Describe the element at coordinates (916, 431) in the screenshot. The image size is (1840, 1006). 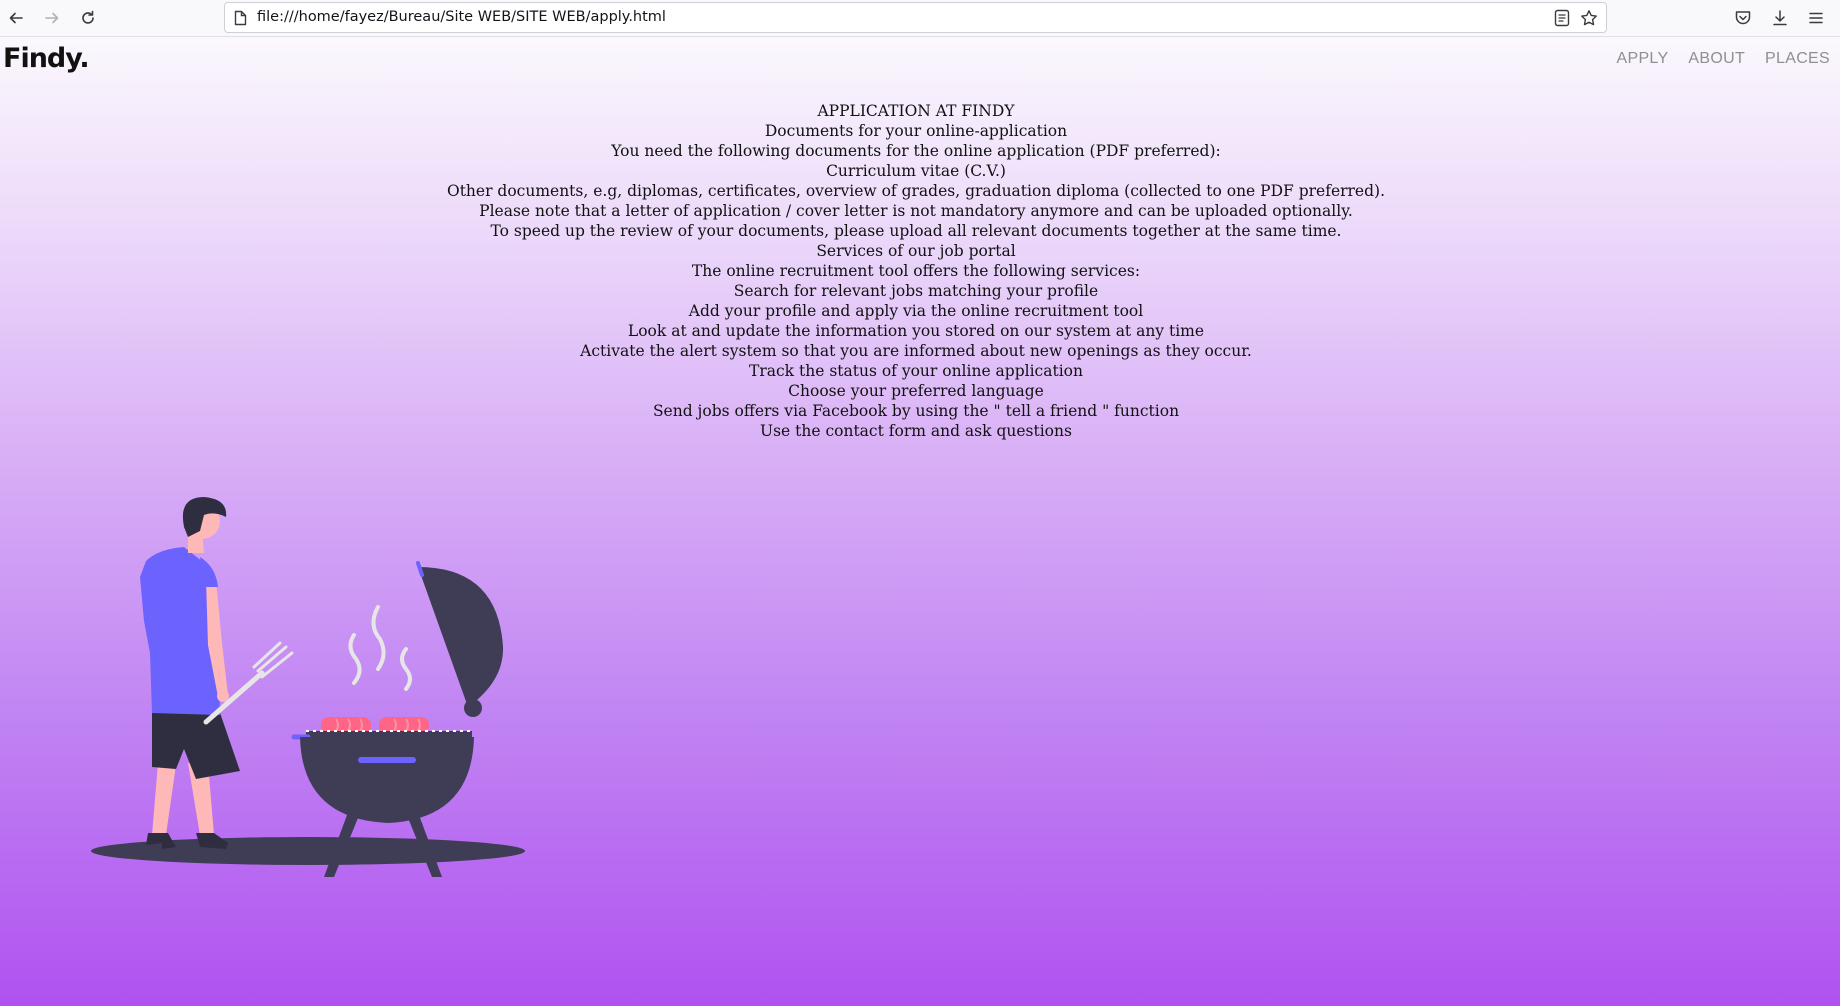
I see `text-line: Use the contact form and ask questions` at that location.